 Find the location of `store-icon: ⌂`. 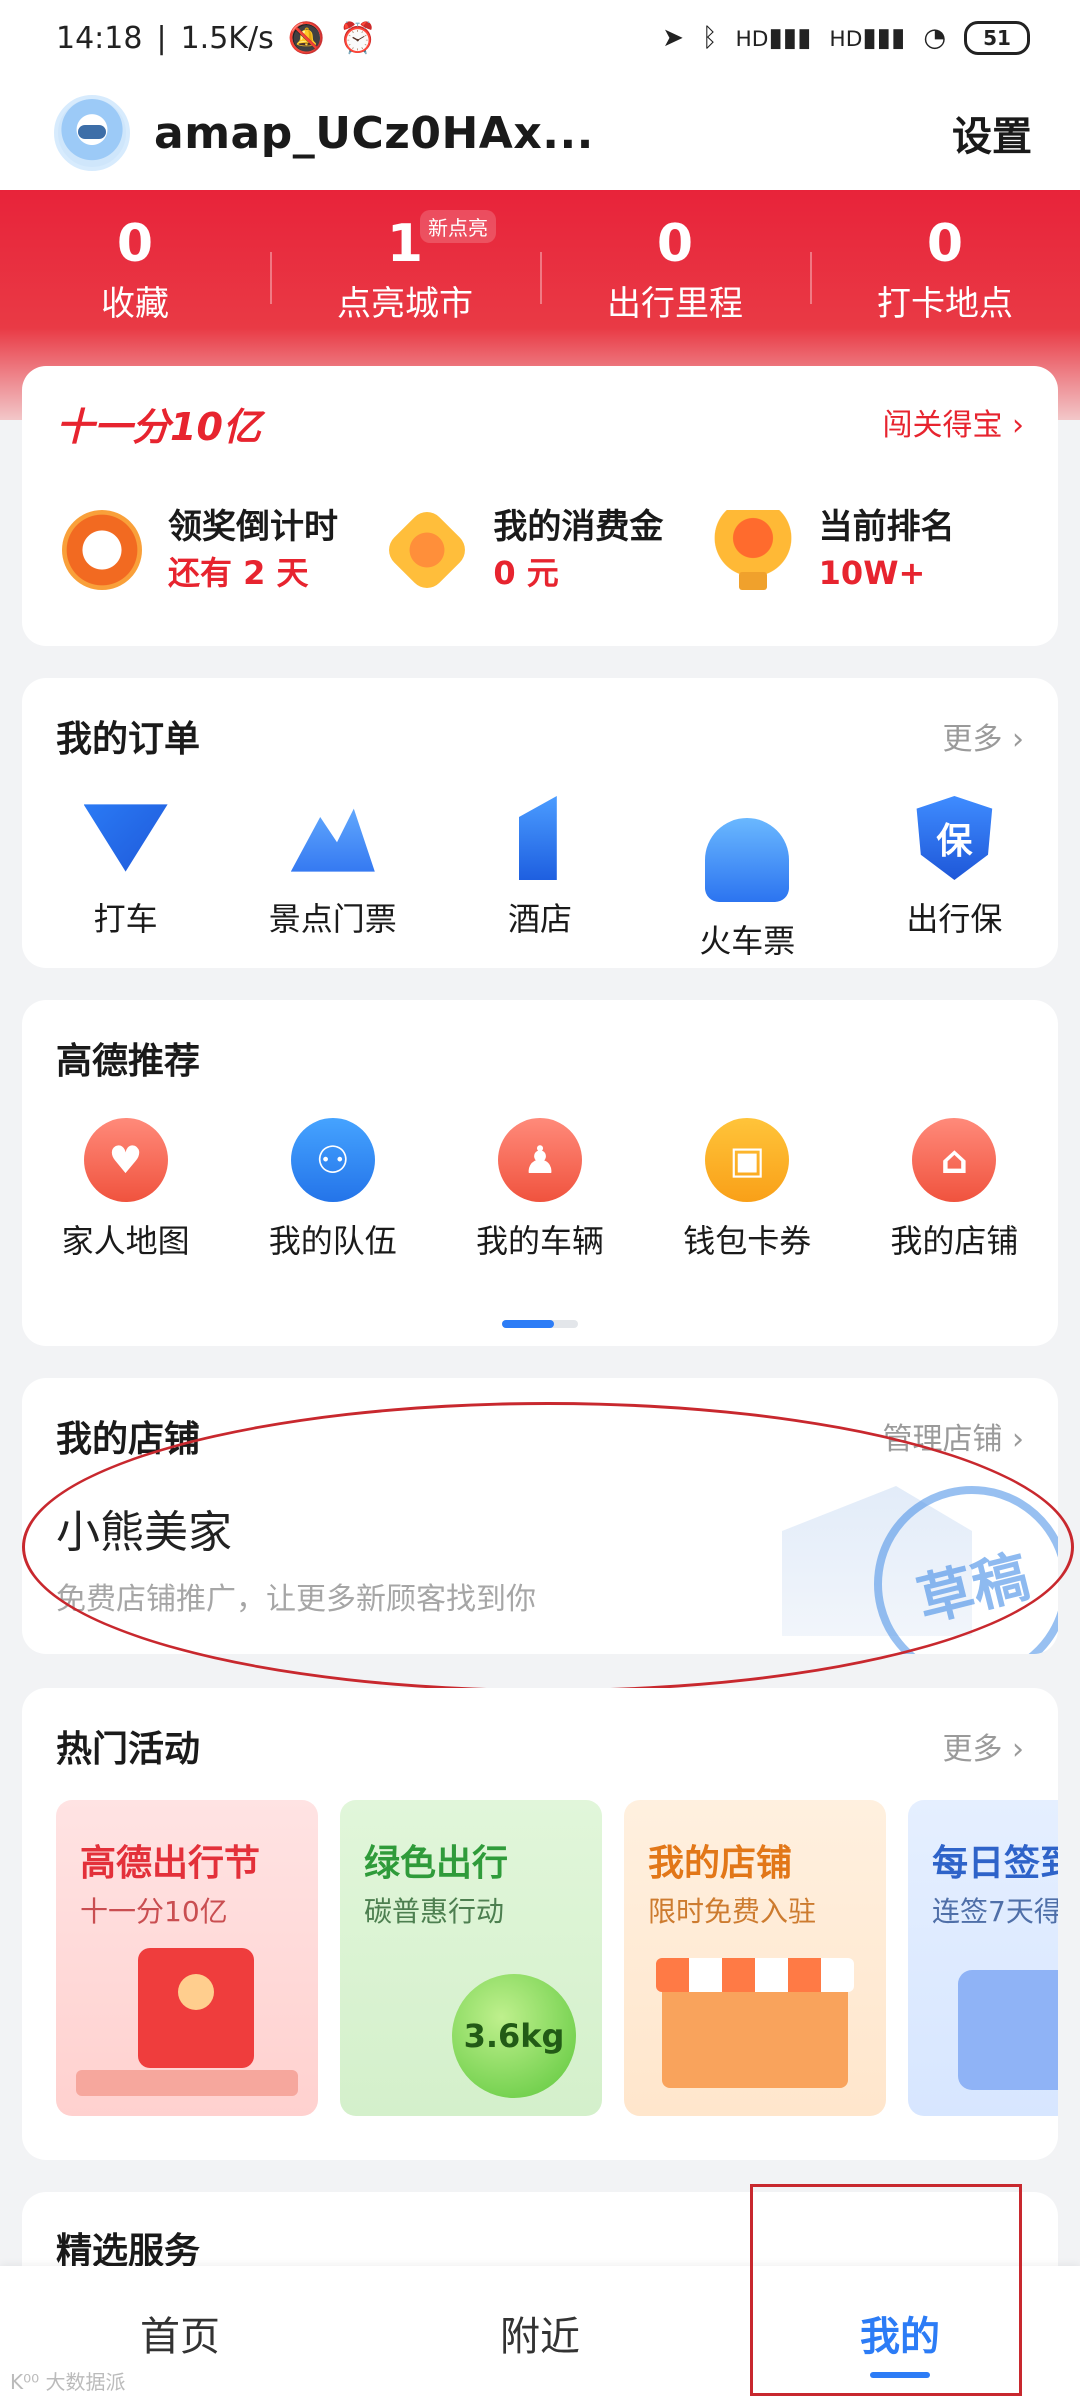

store-icon: ⌂ is located at coordinates (954, 1160).